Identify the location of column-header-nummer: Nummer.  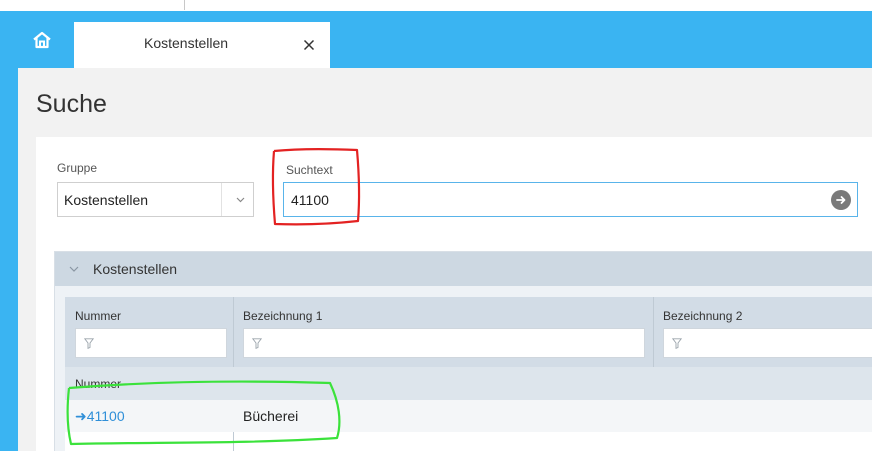
(149, 332).